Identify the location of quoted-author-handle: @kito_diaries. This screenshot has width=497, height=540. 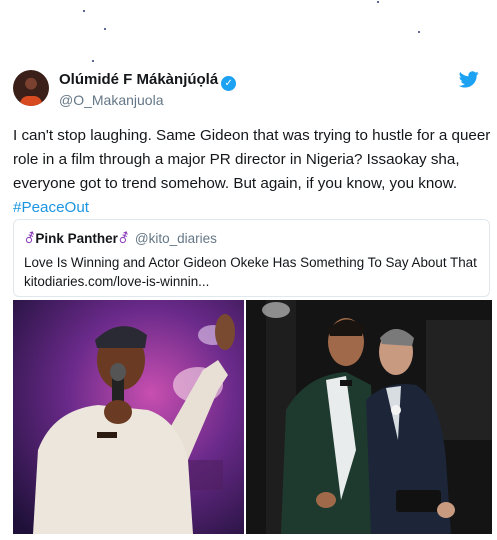
(175, 238).